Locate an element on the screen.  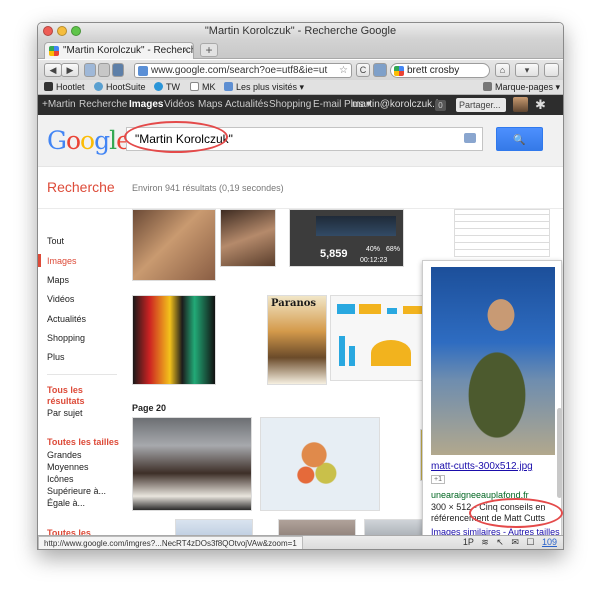
toolbar-menu-button: ▾ is located at coordinates (527, 70).